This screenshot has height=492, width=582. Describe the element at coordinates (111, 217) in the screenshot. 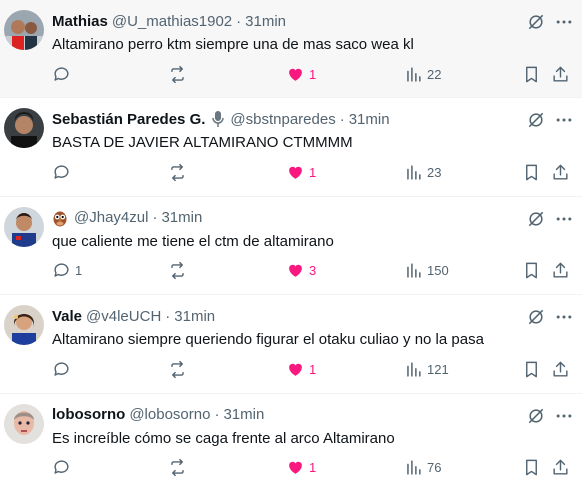

I see `user-handle: @Jhay4zul` at that location.